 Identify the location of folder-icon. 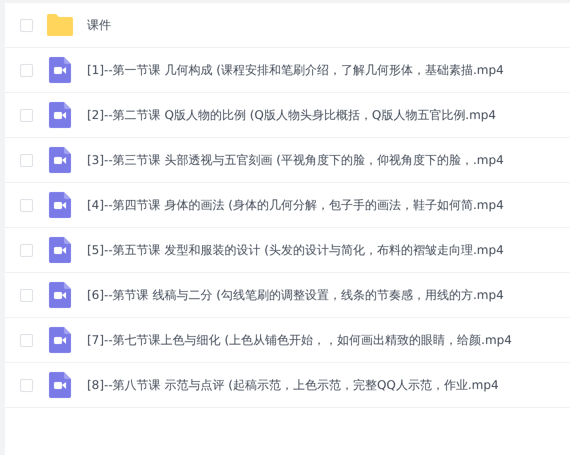
(60, 25).